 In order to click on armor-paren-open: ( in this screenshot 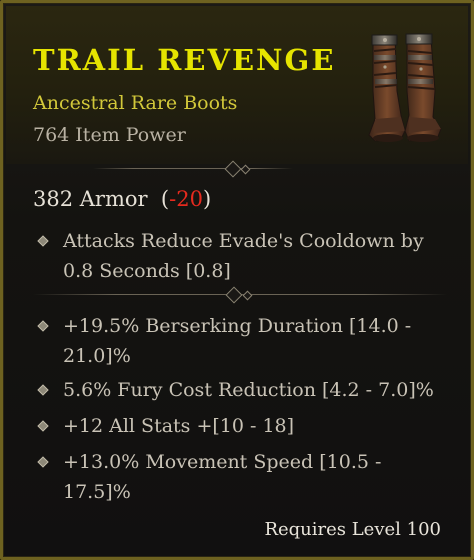, I will do `click(165, 199)`.